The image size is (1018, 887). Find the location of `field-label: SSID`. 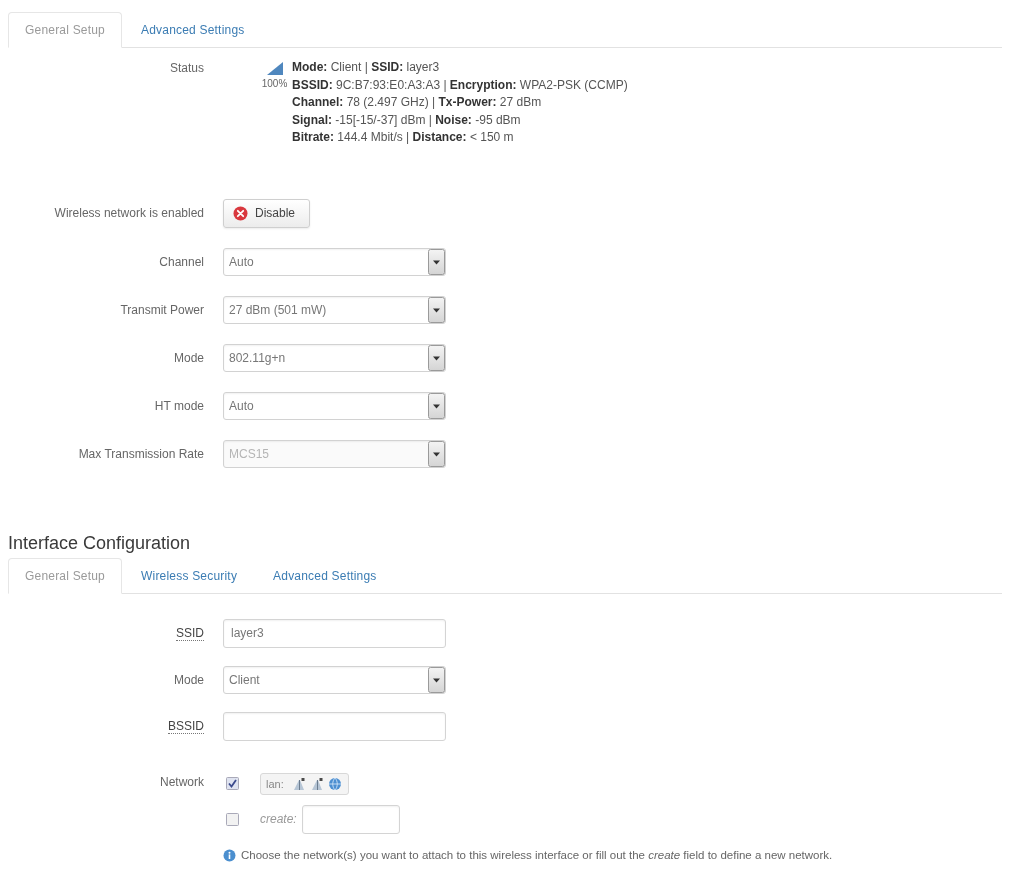

field-label: SSID is located at coordinates (190, 633).